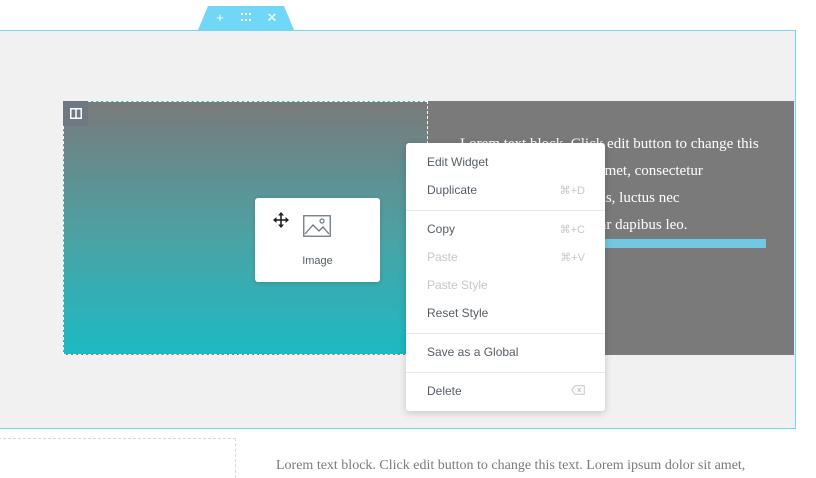 The height and width of the screenshot is (478, 816). I want to click on bottom-column, so click(118, 458).